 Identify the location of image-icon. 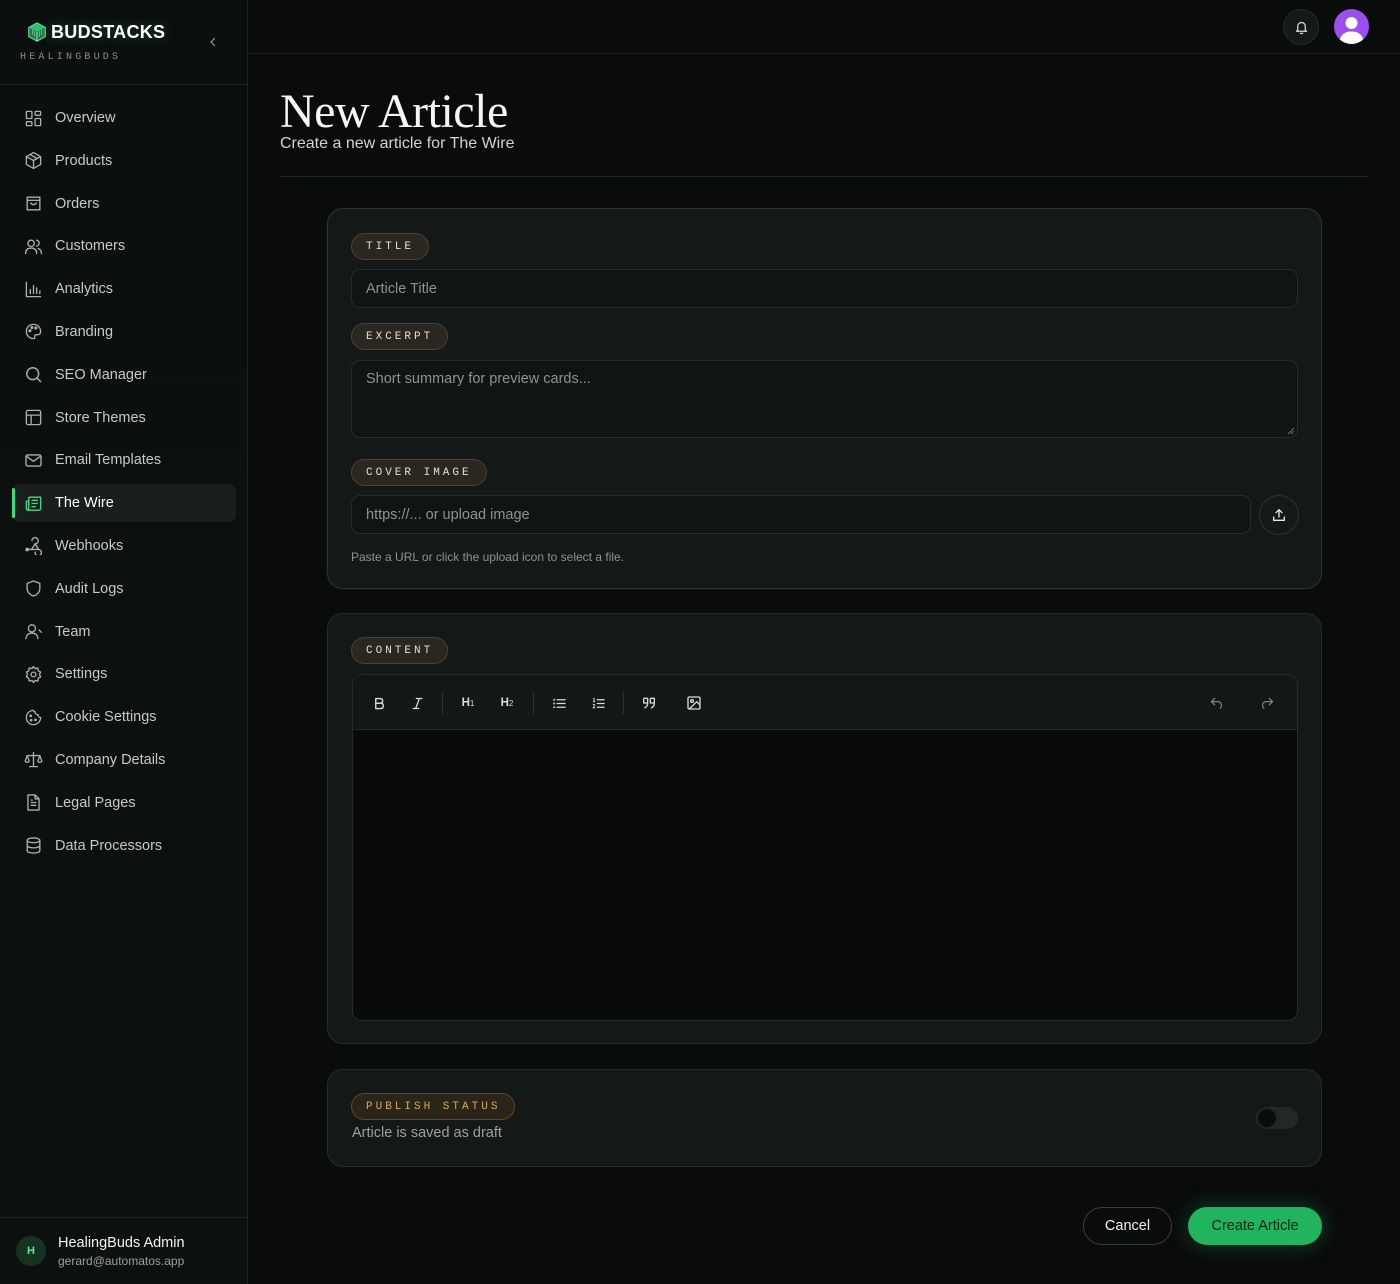
(694, 703).